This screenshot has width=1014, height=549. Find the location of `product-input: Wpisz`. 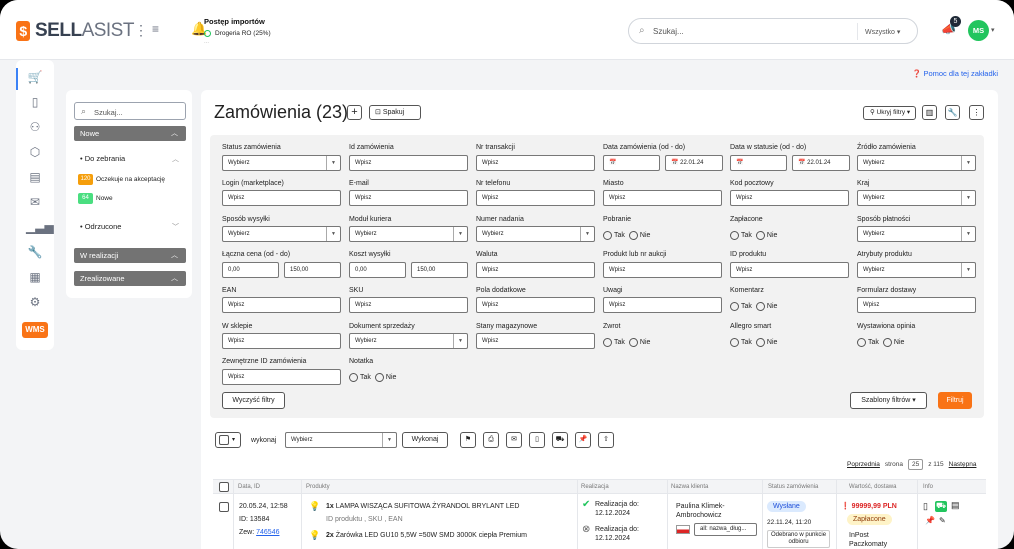

product-input: Wpisz is located at coordinates (662, 270).